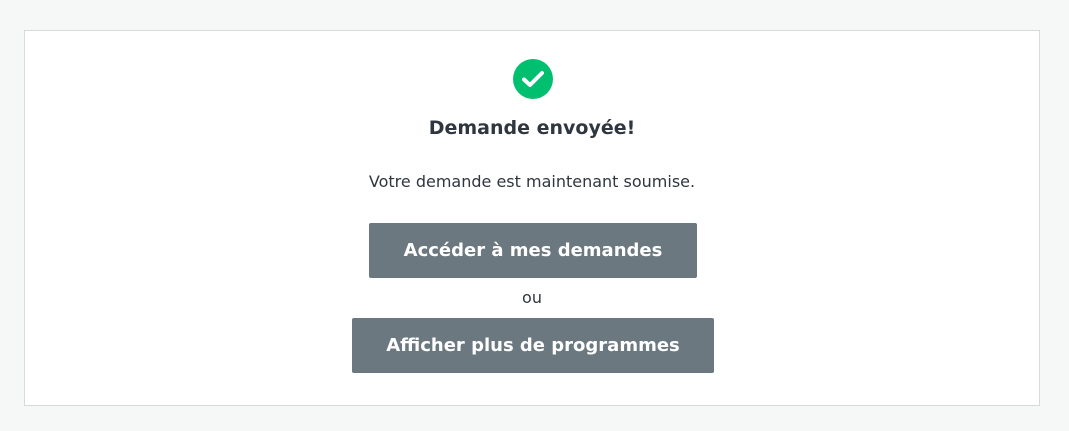  Describe the element at coordinates (532, 297) in the screenshot. I see `separator-text: ou` at that location.